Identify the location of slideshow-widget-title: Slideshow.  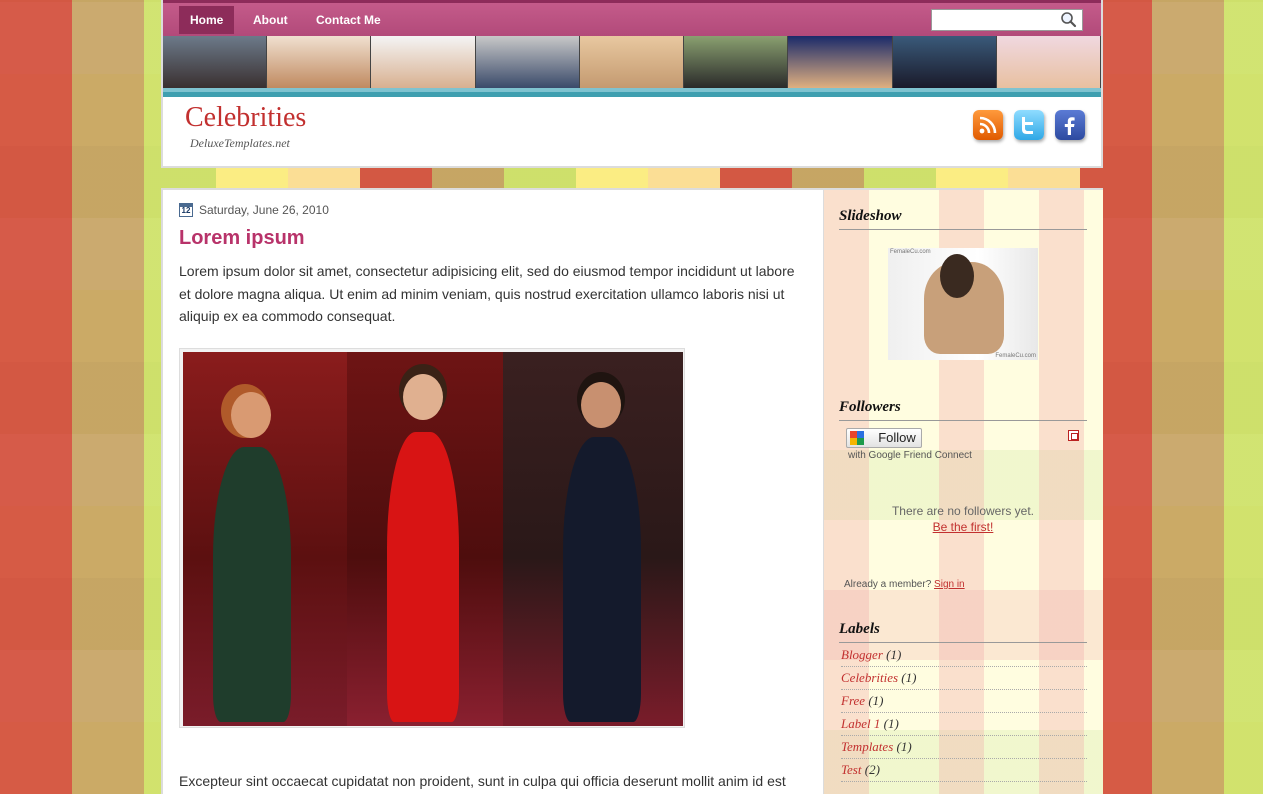
(963, 219).